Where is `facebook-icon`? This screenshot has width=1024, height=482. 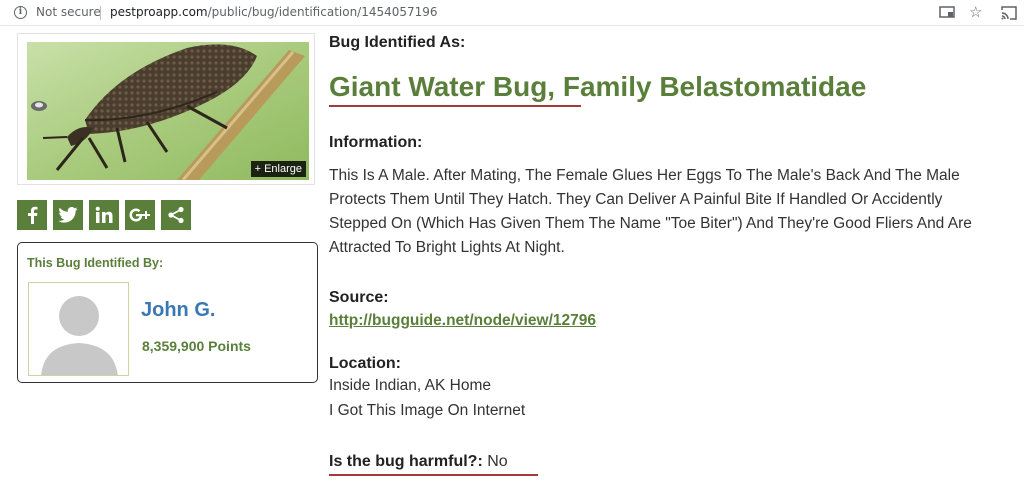 facebook-icon is located at coordinates (32, 215).